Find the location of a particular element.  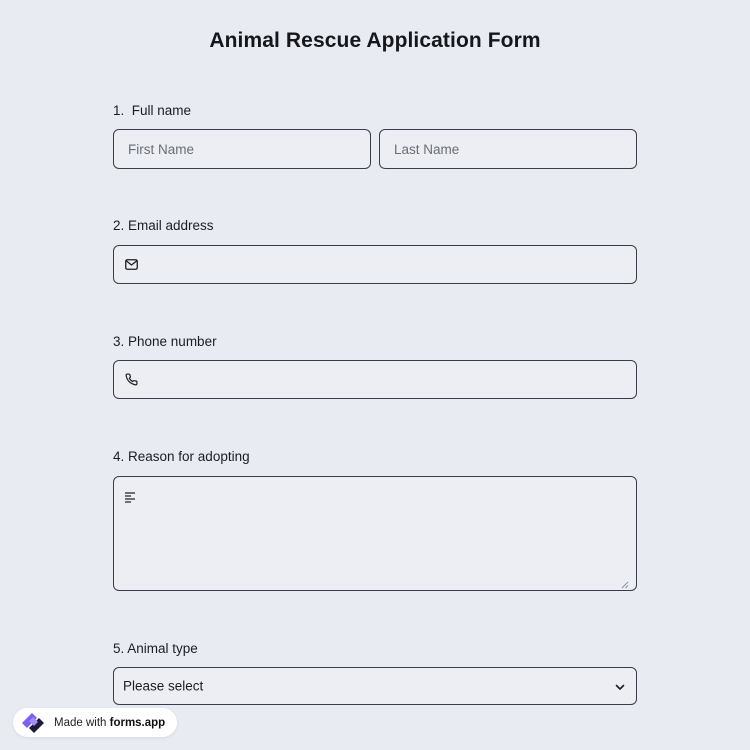

resize-handle is located at coordinates (625, 582).